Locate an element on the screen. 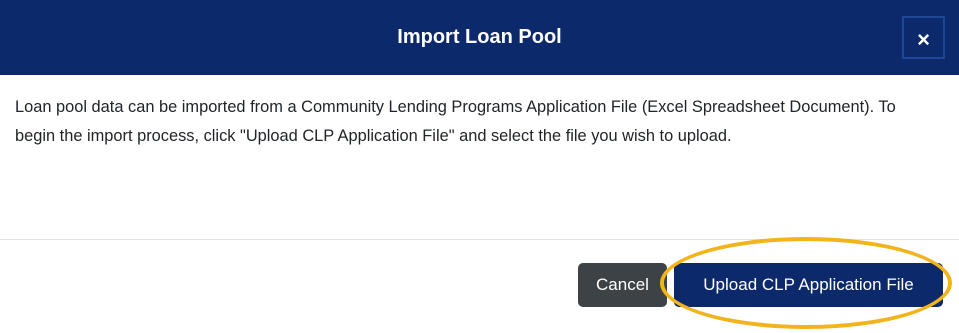 This screenshot has height=333, width=959. upload-clp-application-file-button: Upload CLP Application File is located at coordinates (808, 285).